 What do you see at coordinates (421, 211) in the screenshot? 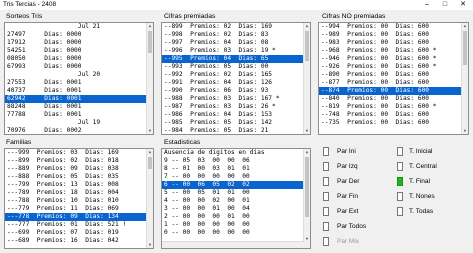
I see `t-todas-label: T. Todas` at bounding box center [421, 211].